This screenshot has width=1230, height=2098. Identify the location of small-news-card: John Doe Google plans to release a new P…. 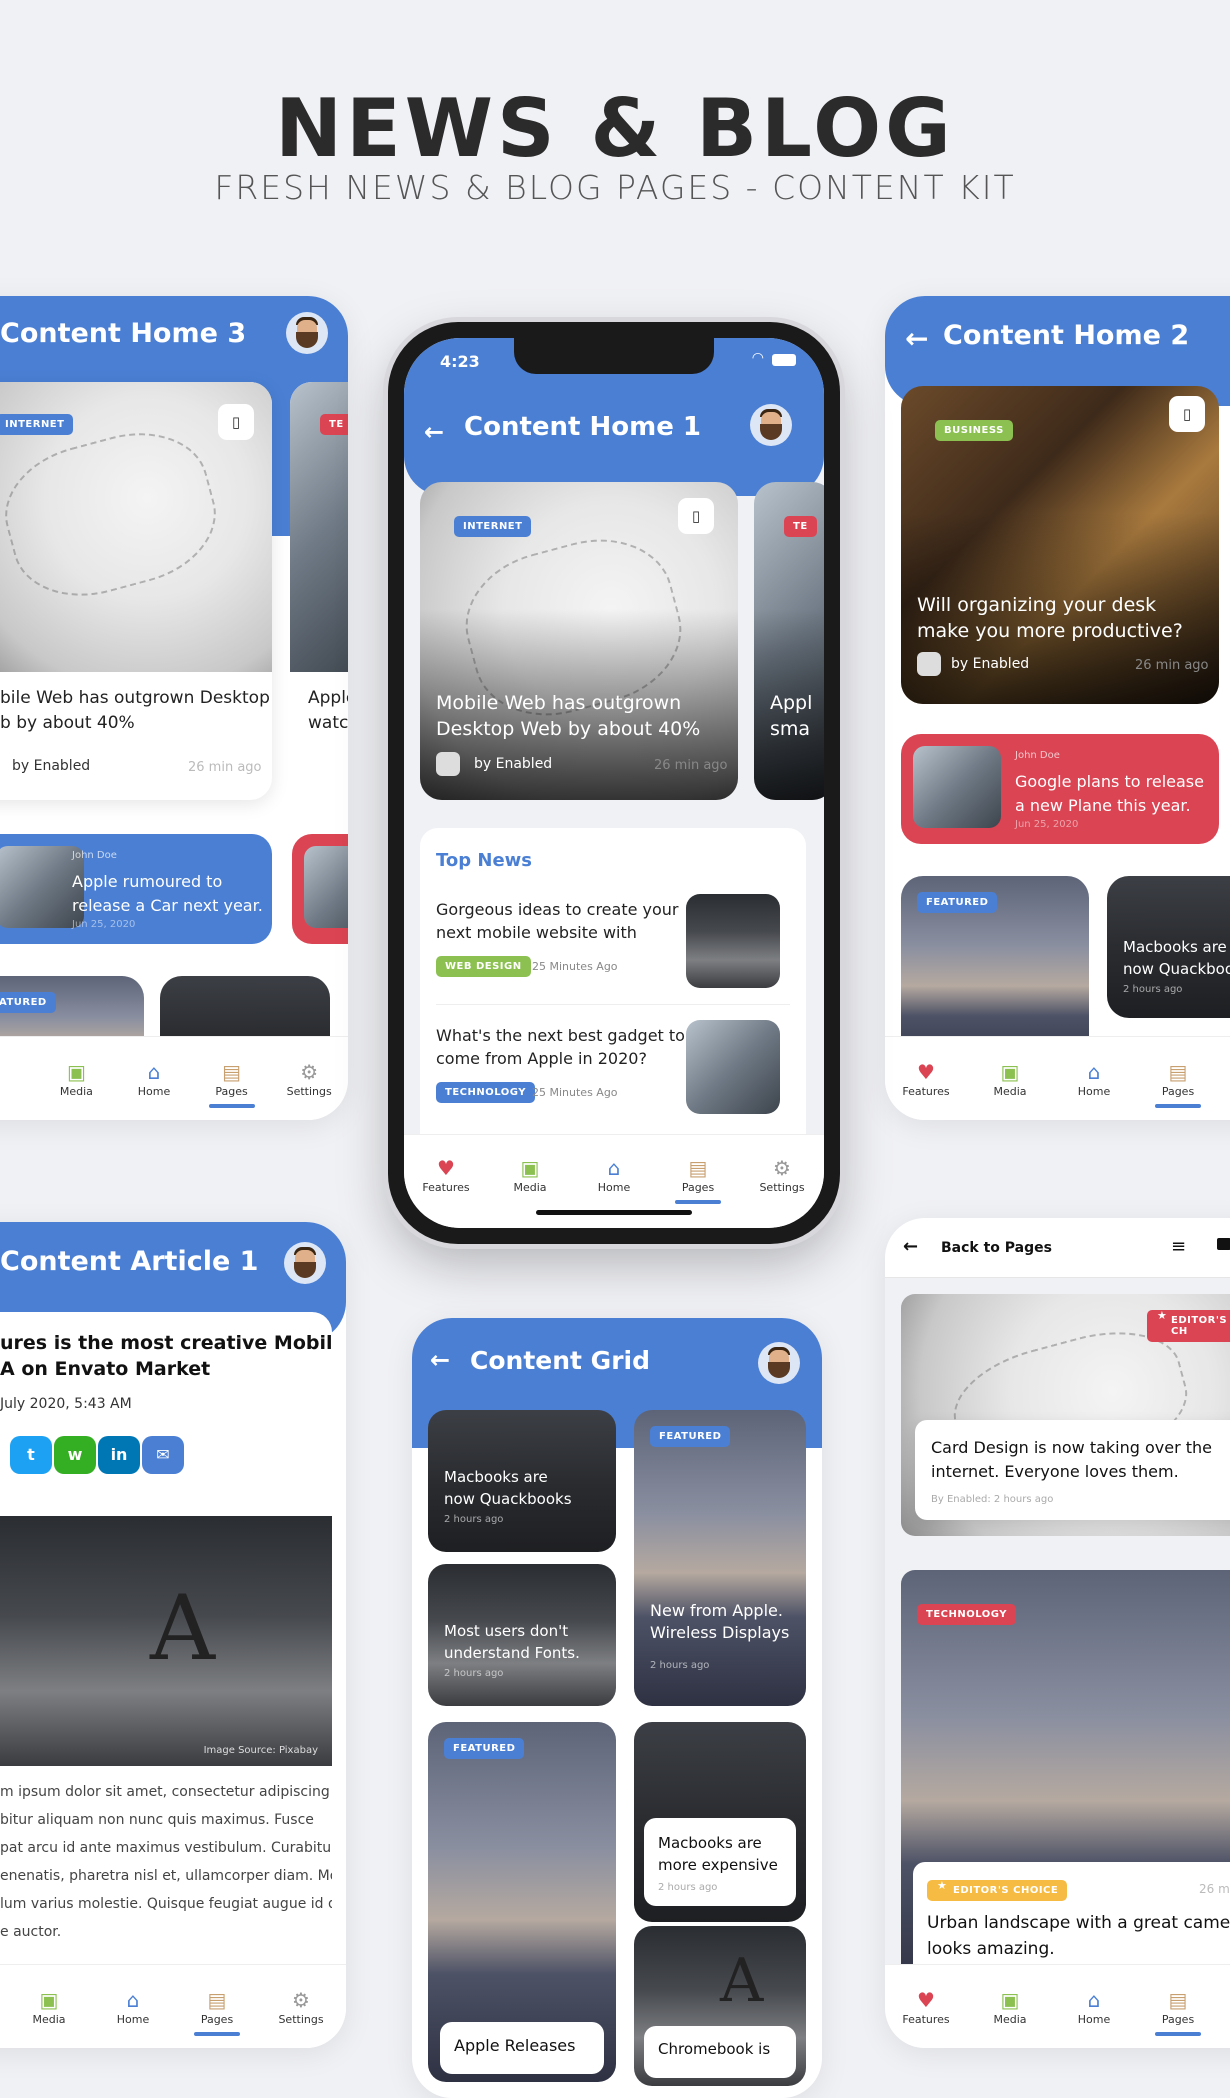
(1060, 789).